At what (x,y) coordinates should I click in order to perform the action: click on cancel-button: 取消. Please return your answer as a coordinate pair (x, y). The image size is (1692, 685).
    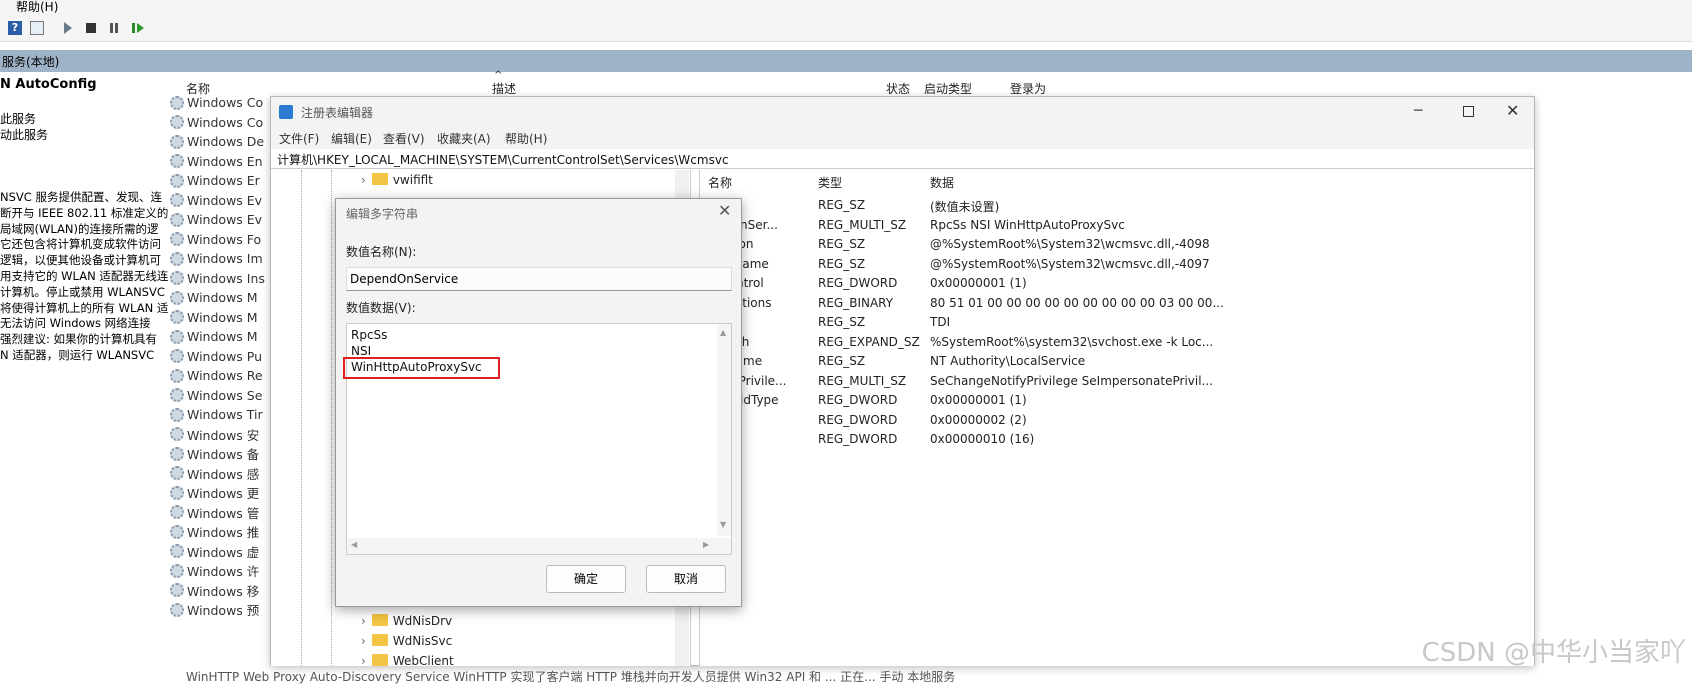
    Looking at the image, I should click on (686, 579).